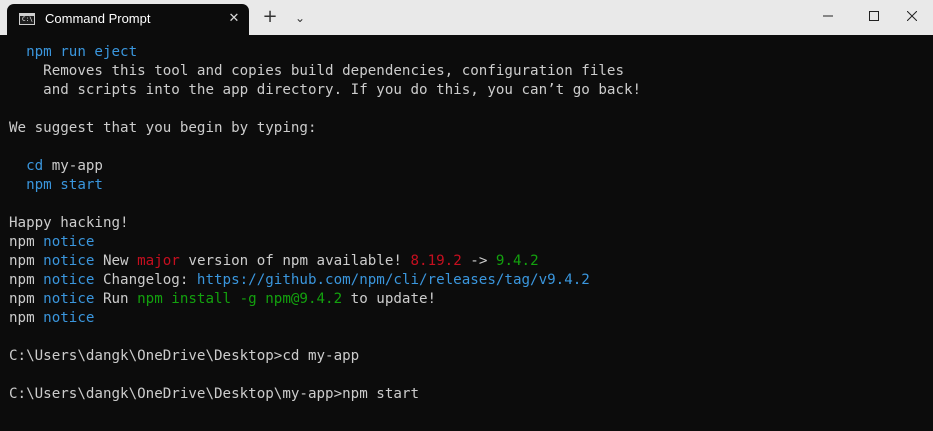  I want to click on terminal-text: major, so click(158, 261).